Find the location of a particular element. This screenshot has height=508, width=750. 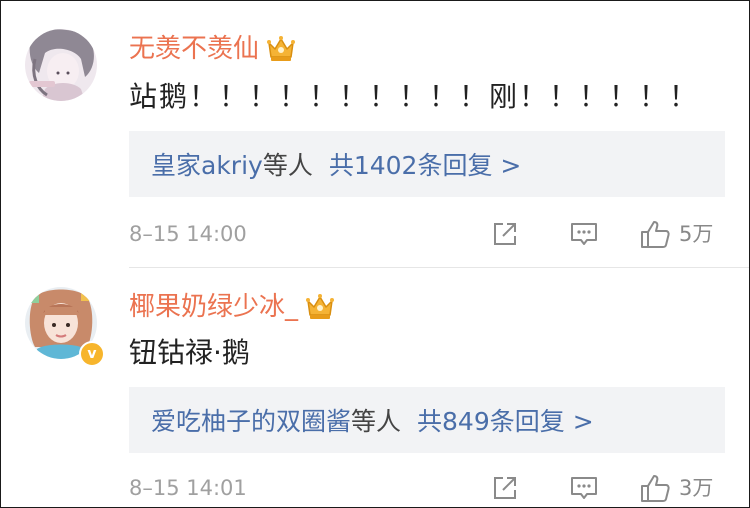

comment-text: 钮钴禄·鹅 is located at coordinates (189, 352).